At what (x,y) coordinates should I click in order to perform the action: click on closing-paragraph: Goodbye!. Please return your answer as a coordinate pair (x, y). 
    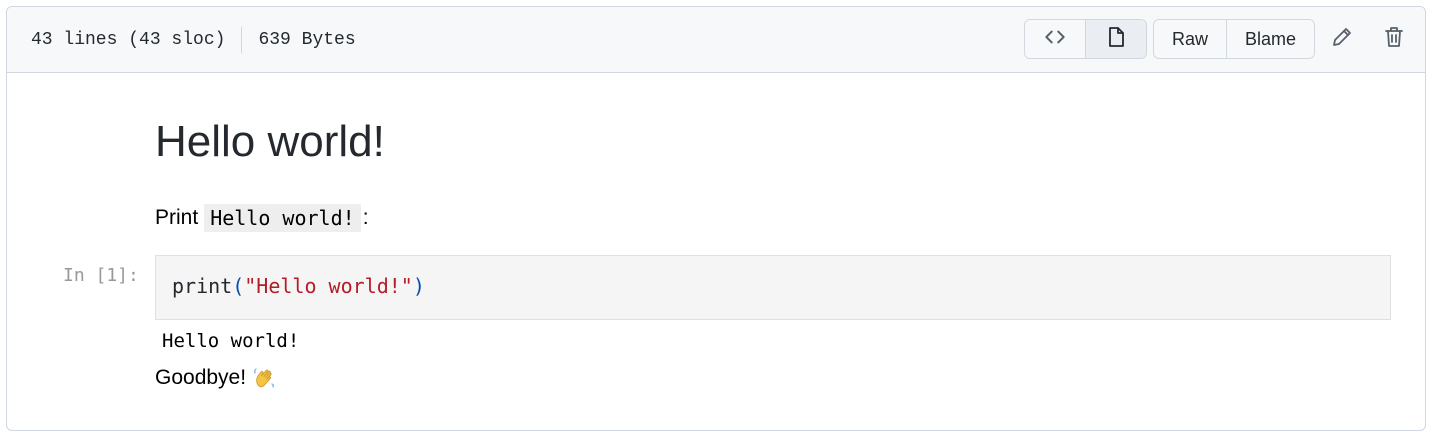
    Looking at the image, I should click on (215, 378).